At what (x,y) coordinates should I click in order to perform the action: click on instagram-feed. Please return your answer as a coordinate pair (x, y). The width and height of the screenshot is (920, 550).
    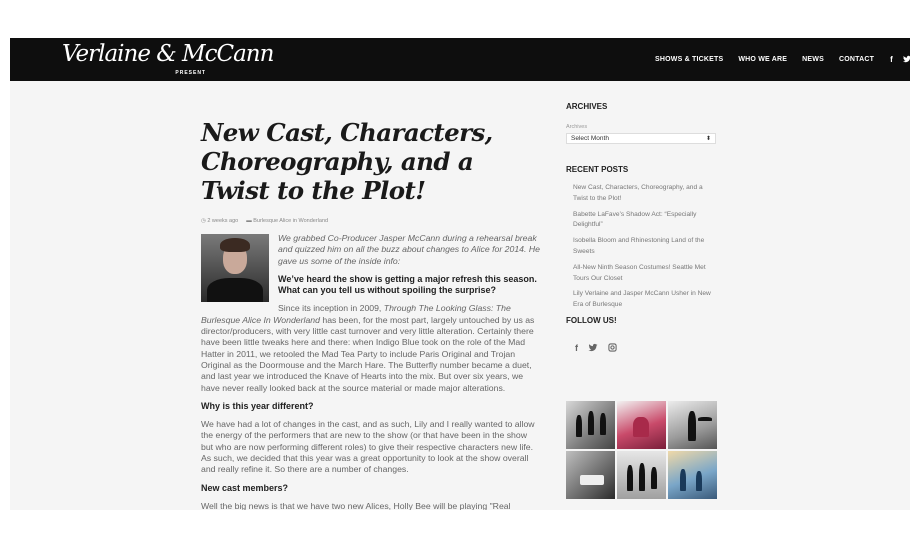
    Looking at the image, I should click on (641, 450).